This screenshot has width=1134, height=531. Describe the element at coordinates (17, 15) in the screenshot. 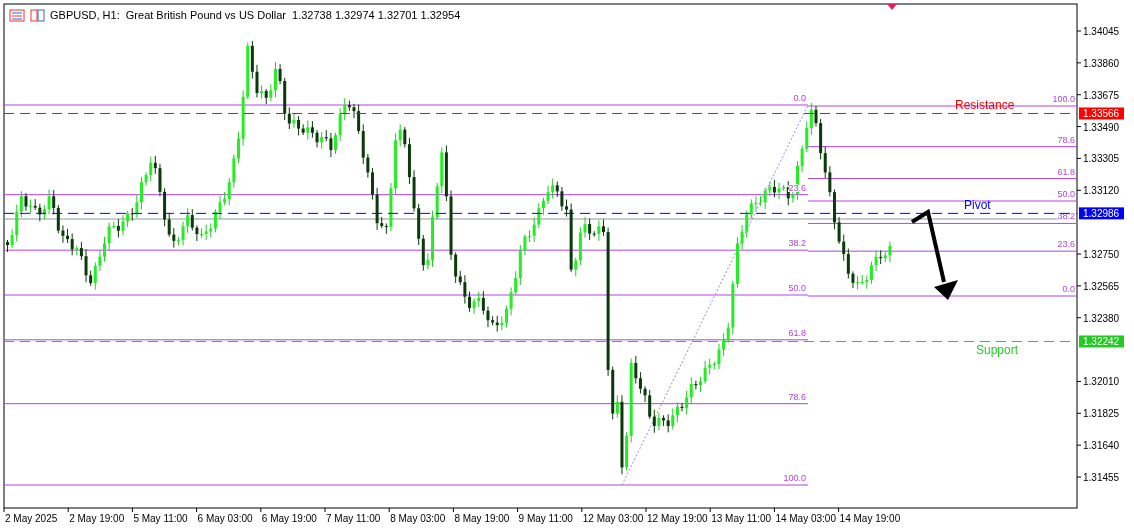

I see `menu-icon` at that location.